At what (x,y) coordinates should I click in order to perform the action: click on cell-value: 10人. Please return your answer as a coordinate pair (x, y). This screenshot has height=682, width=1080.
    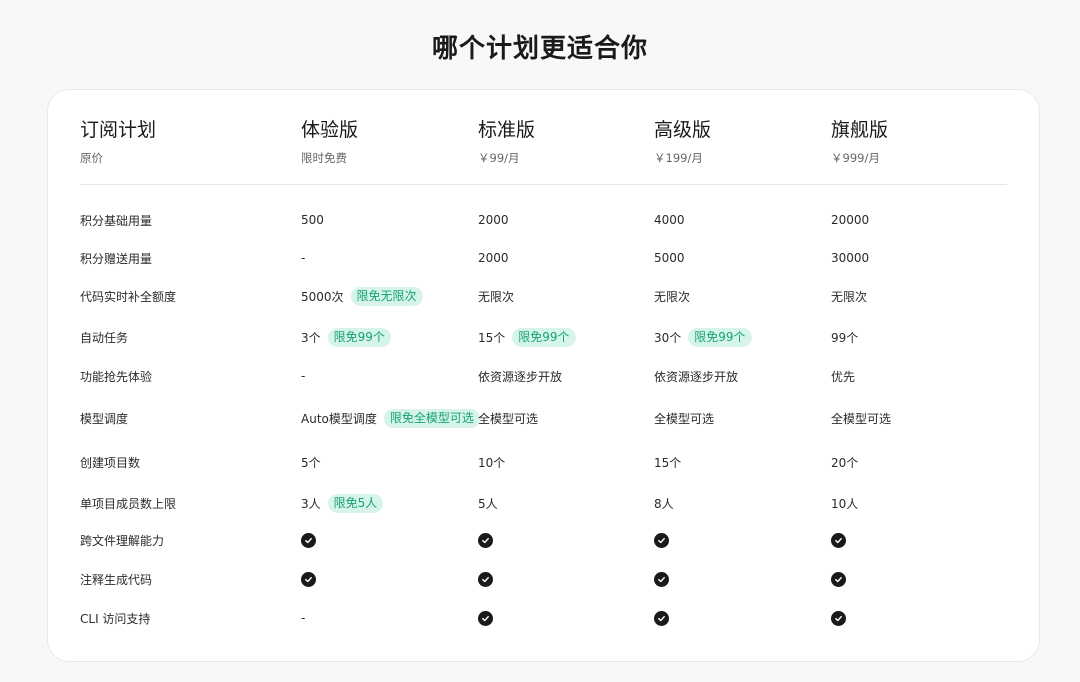
    Looking at the image, I should click on (845, 503).